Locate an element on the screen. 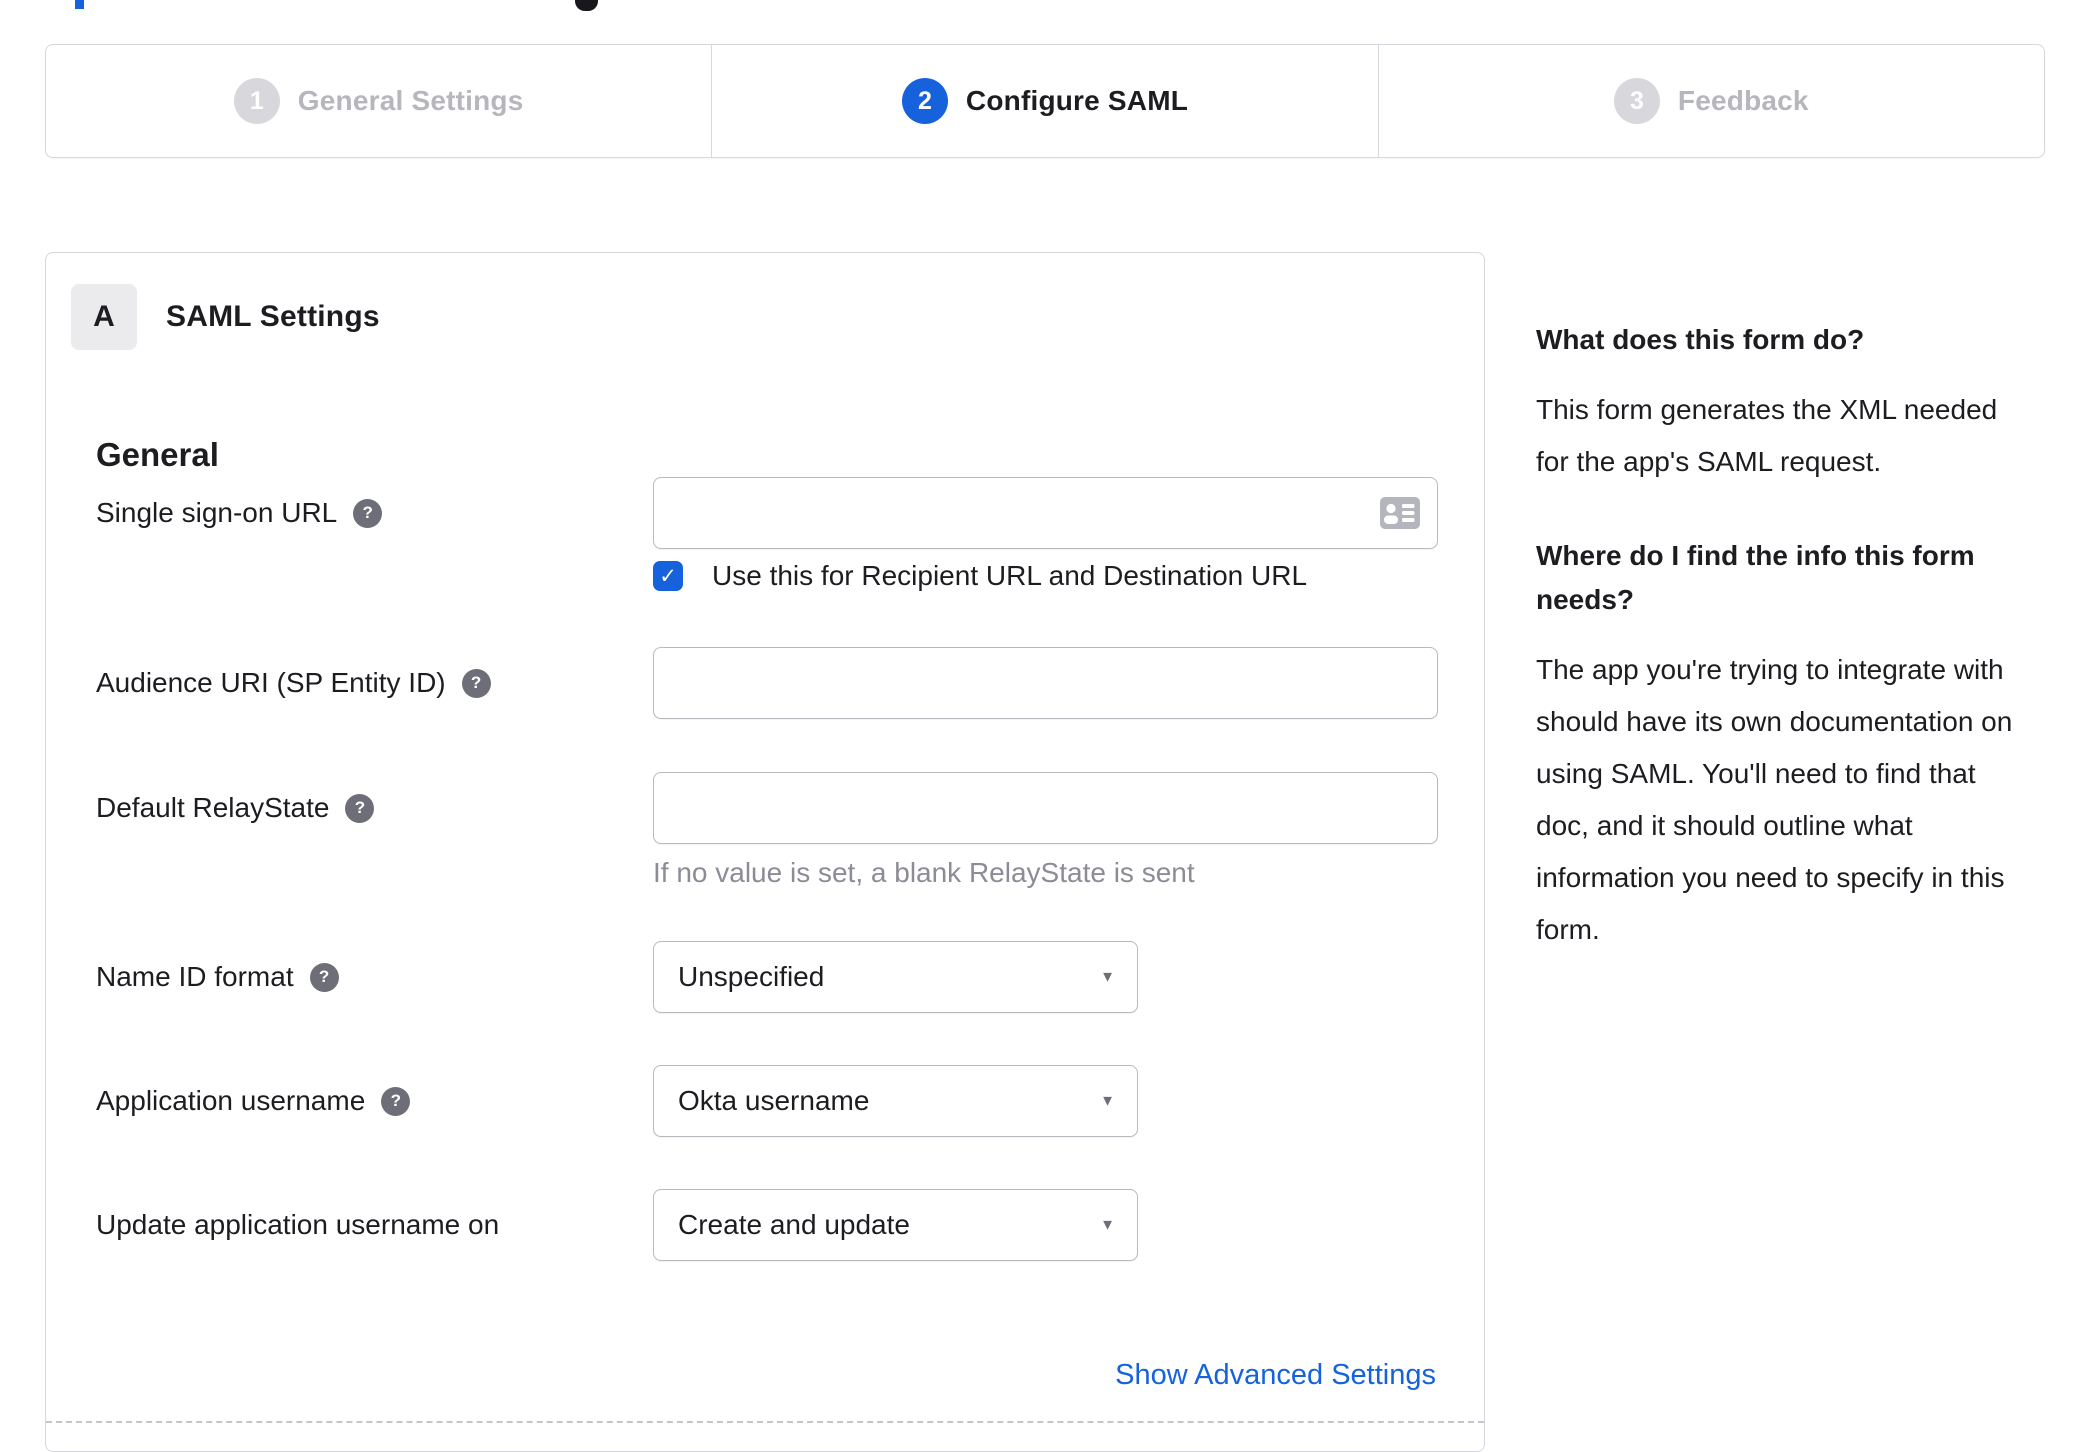  name-id-format-label-row: Name ID format ? is located at coordinates (217, 977).